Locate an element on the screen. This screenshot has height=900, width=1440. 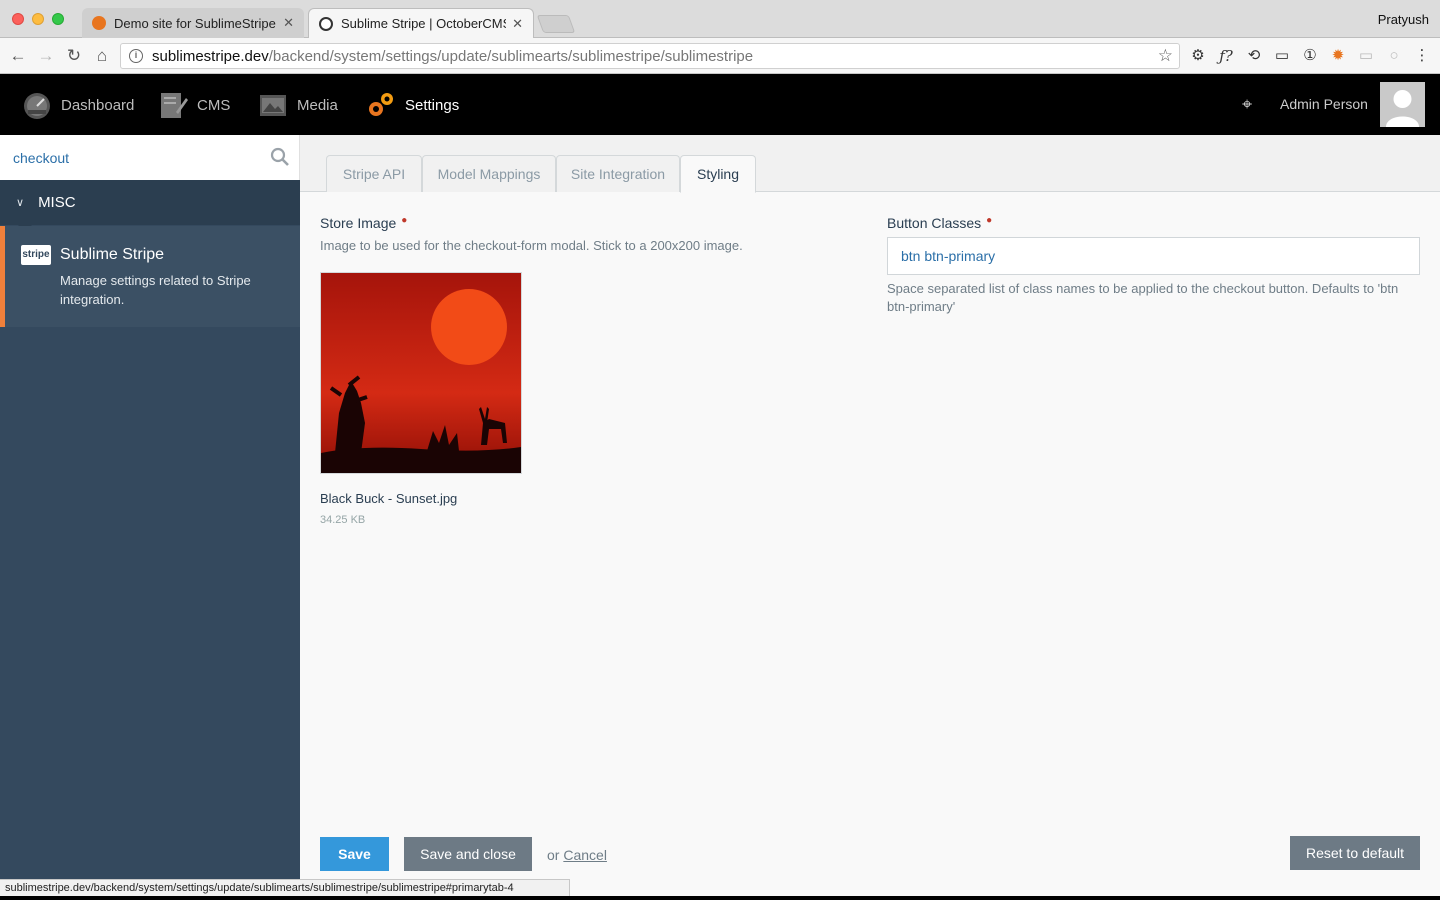
stripe-logo-icon: stripe is located at coordinates (36, 255).